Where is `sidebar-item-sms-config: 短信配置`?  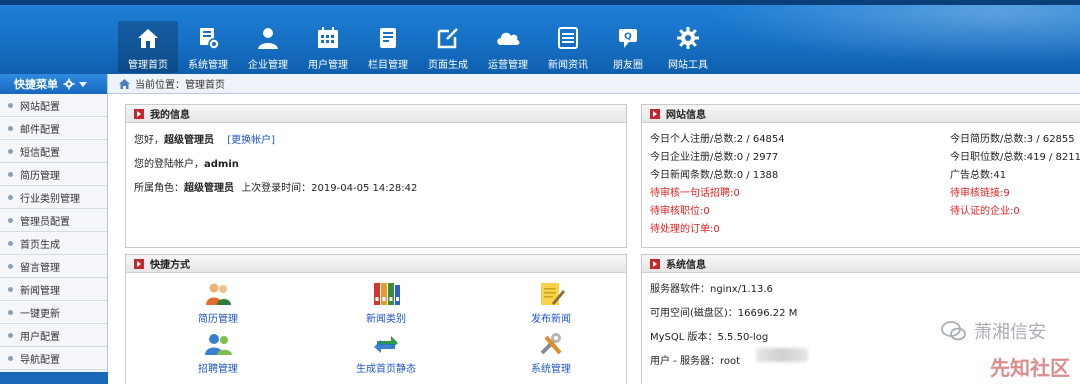 sidebar-item-sms-config: 短信配置 is located at coordinates (53, 151).